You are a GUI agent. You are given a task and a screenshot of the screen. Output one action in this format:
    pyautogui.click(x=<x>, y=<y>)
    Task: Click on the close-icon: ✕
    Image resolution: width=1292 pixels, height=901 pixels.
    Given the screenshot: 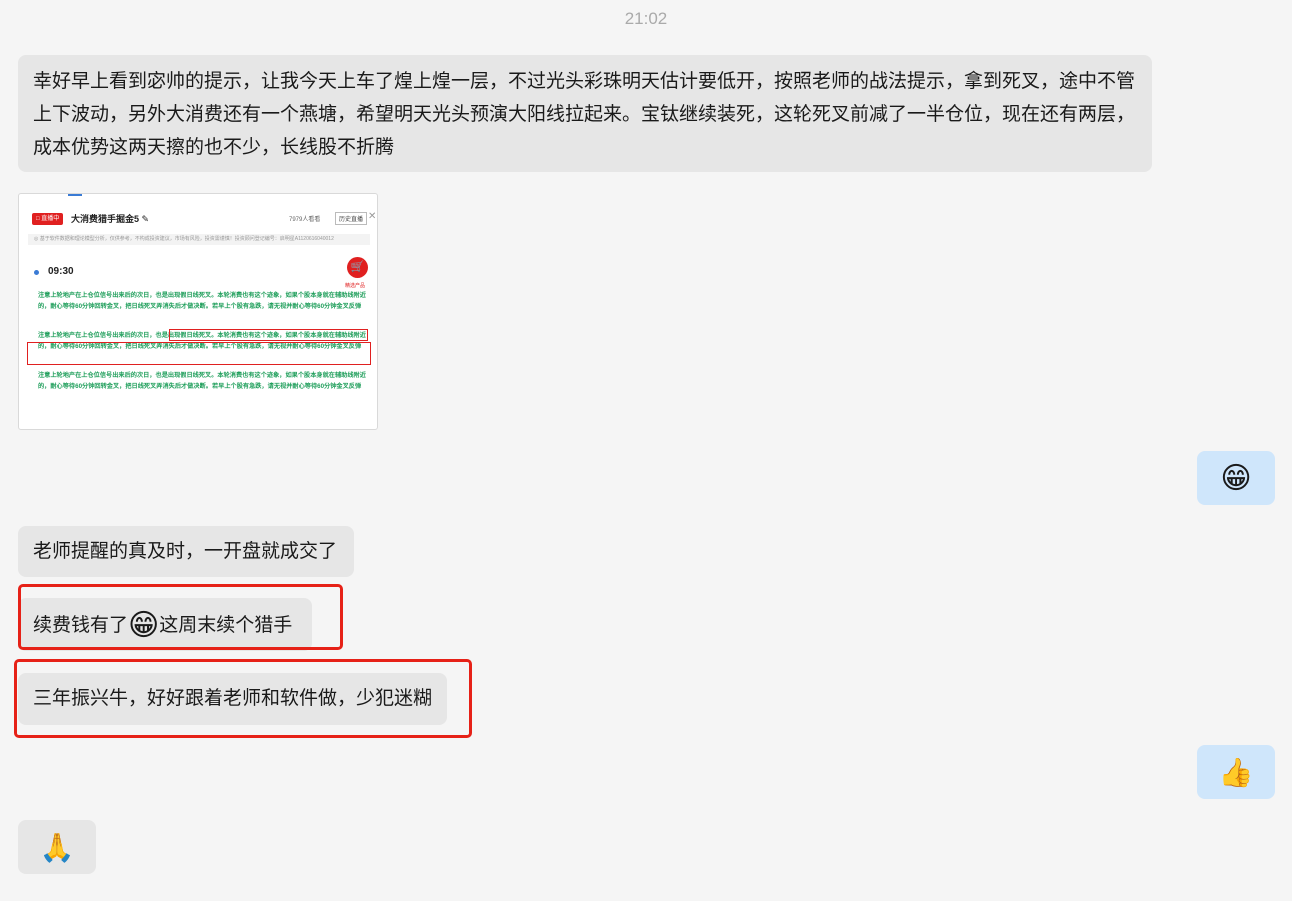 What is the action you would take?
    pyautogui.click(x=372, y=216)
    